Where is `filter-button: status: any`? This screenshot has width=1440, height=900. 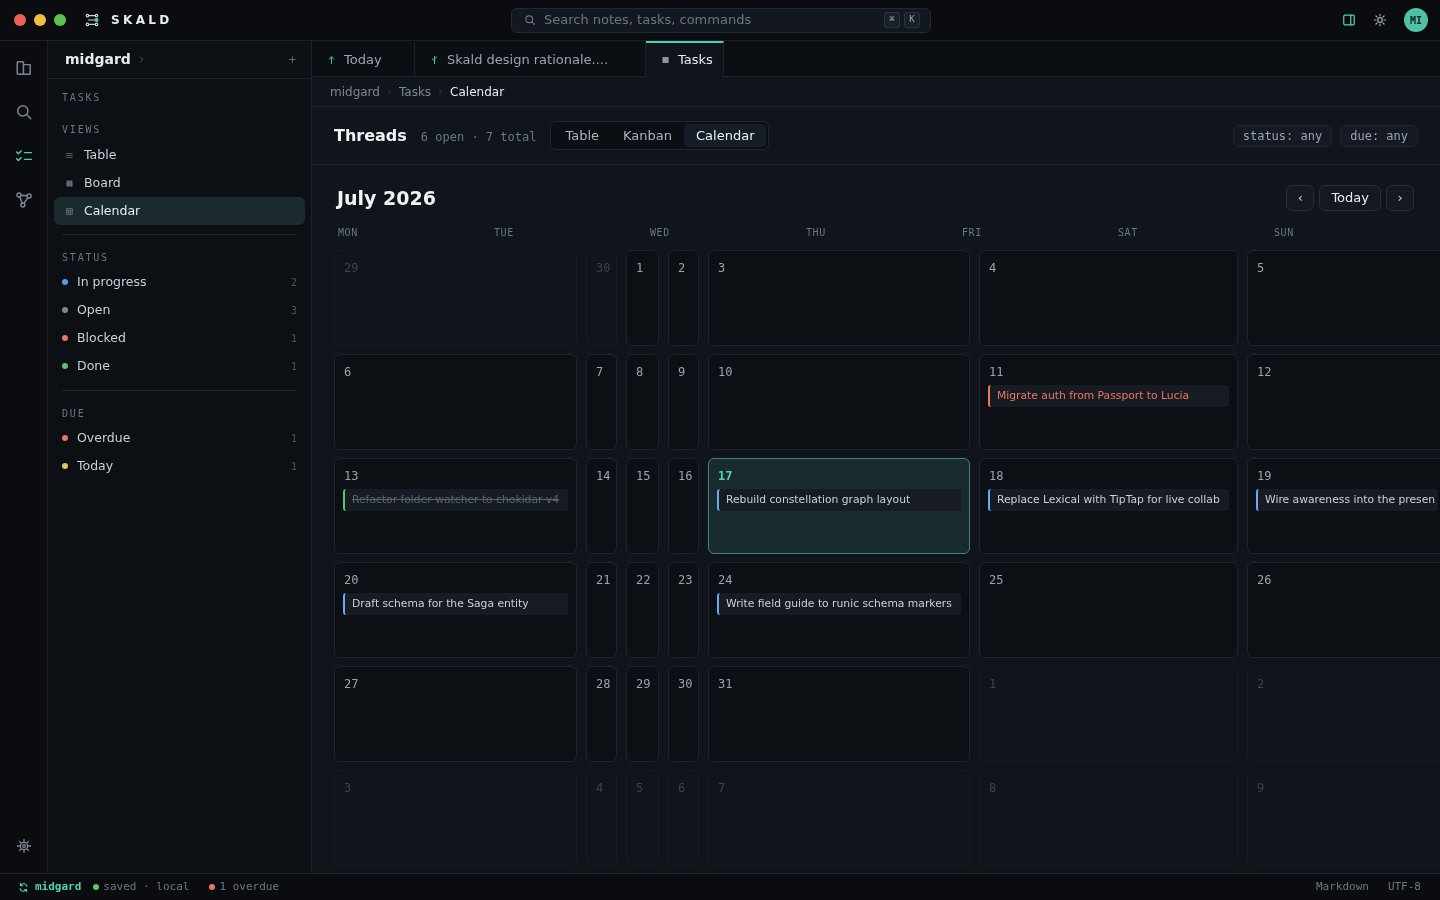
filter-button: status: any is located at coordinates (1282, 135).